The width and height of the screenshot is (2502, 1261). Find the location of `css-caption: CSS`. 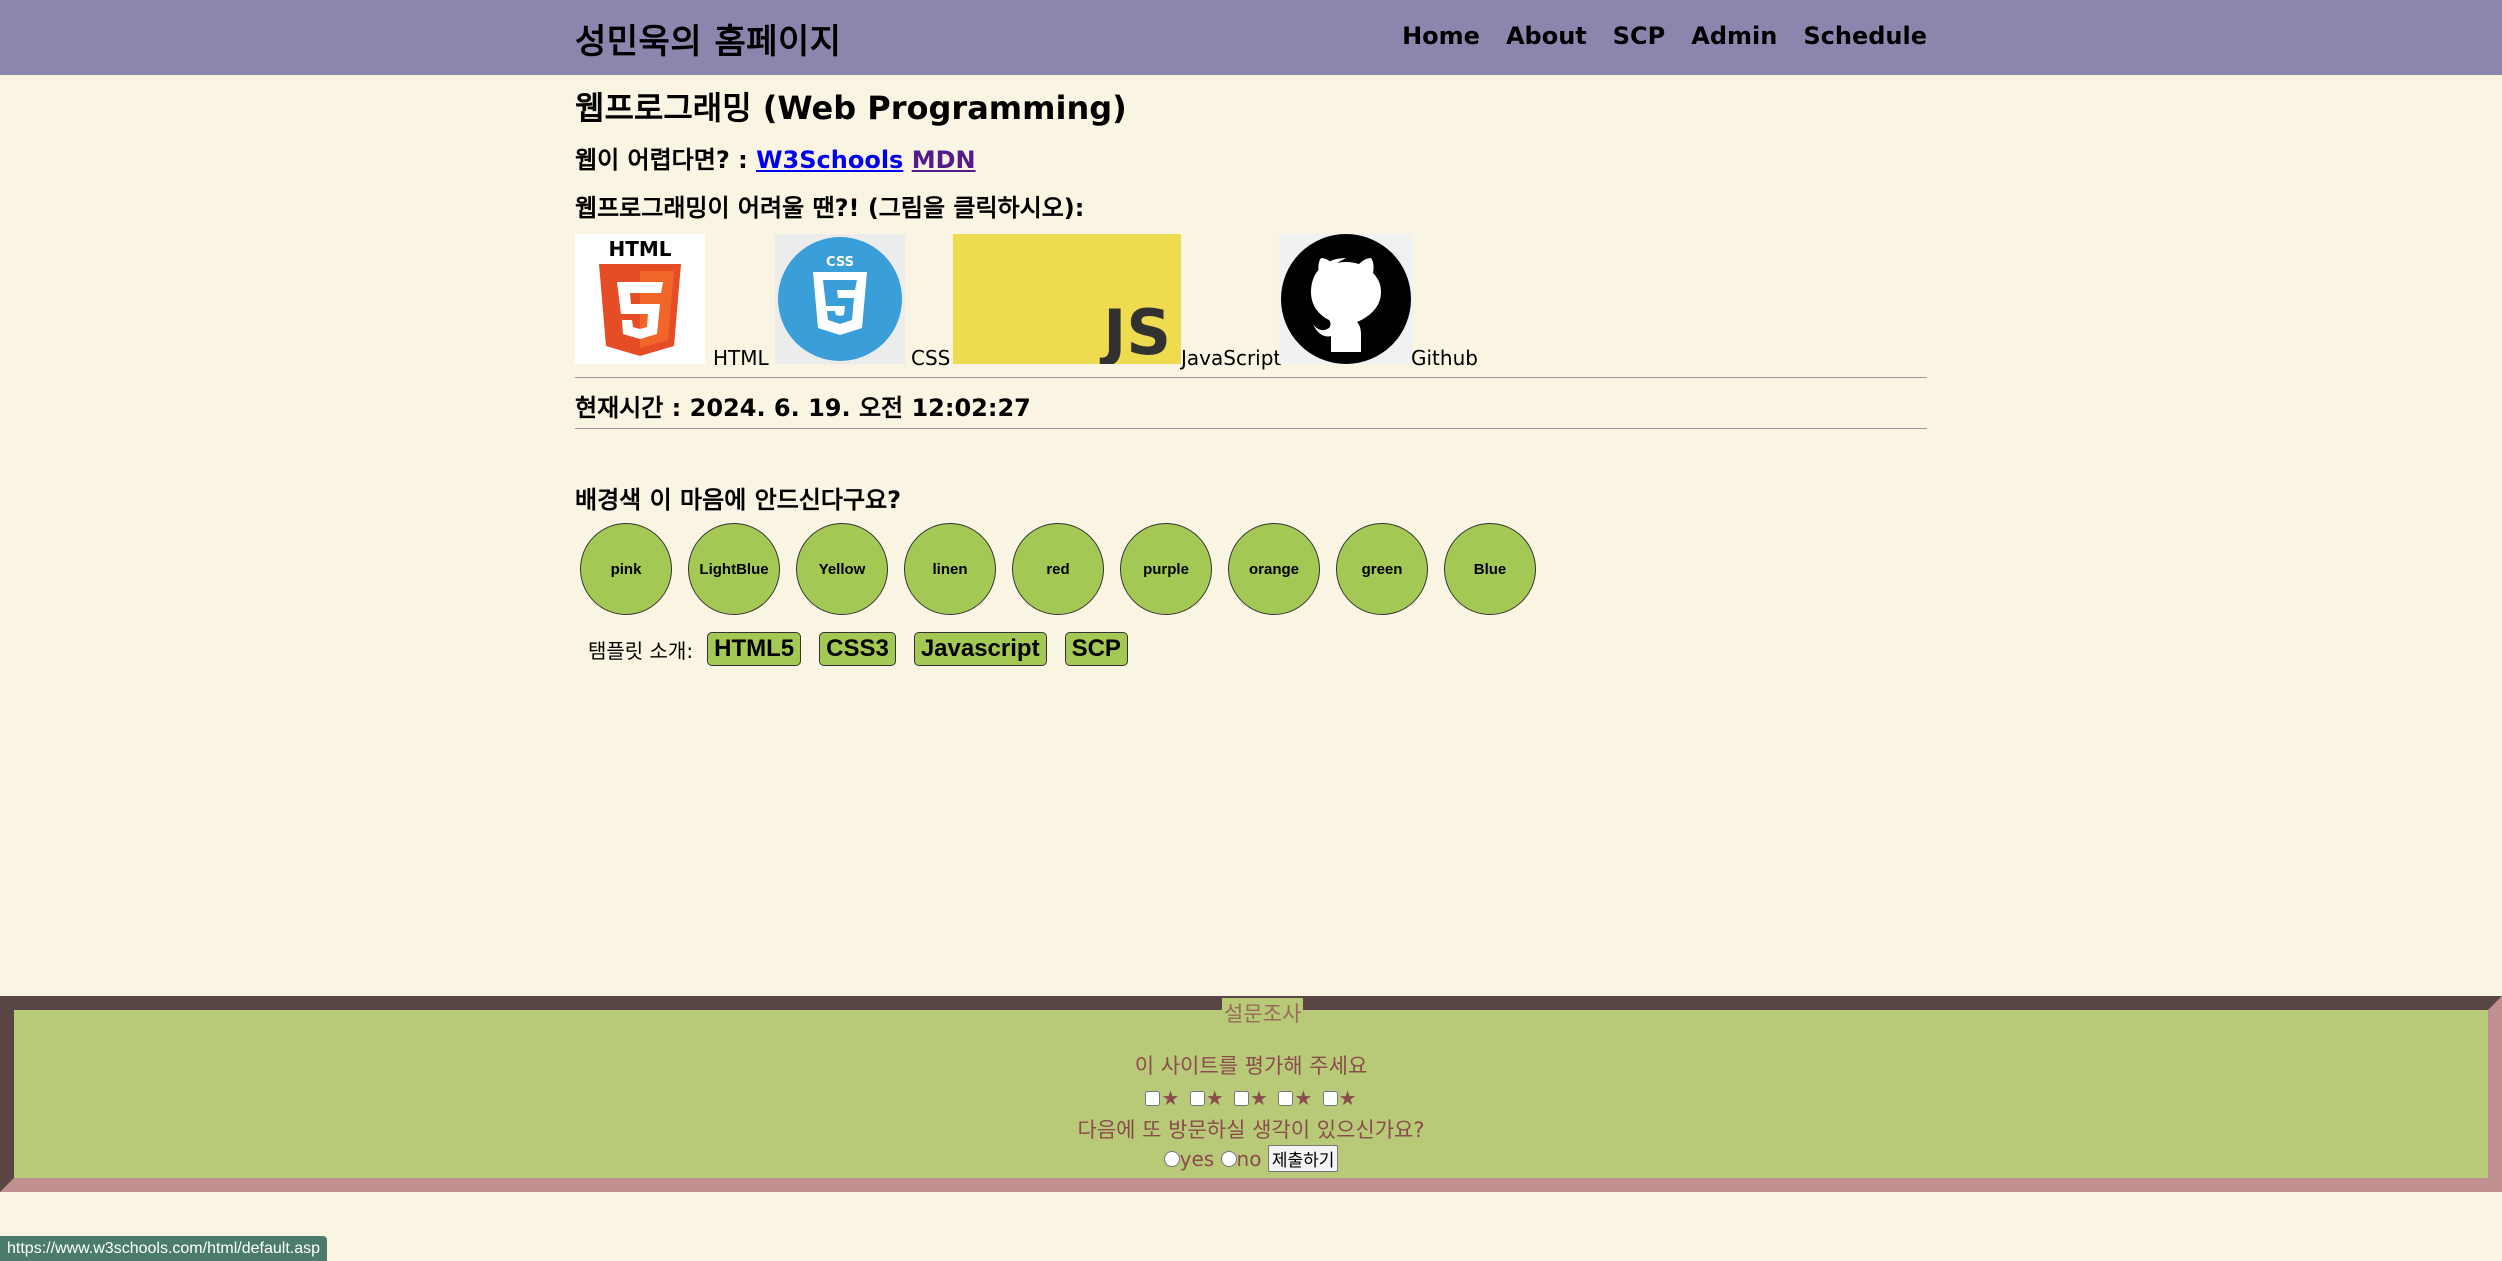

css-caption: CSS is located at coordinates (931, 358).